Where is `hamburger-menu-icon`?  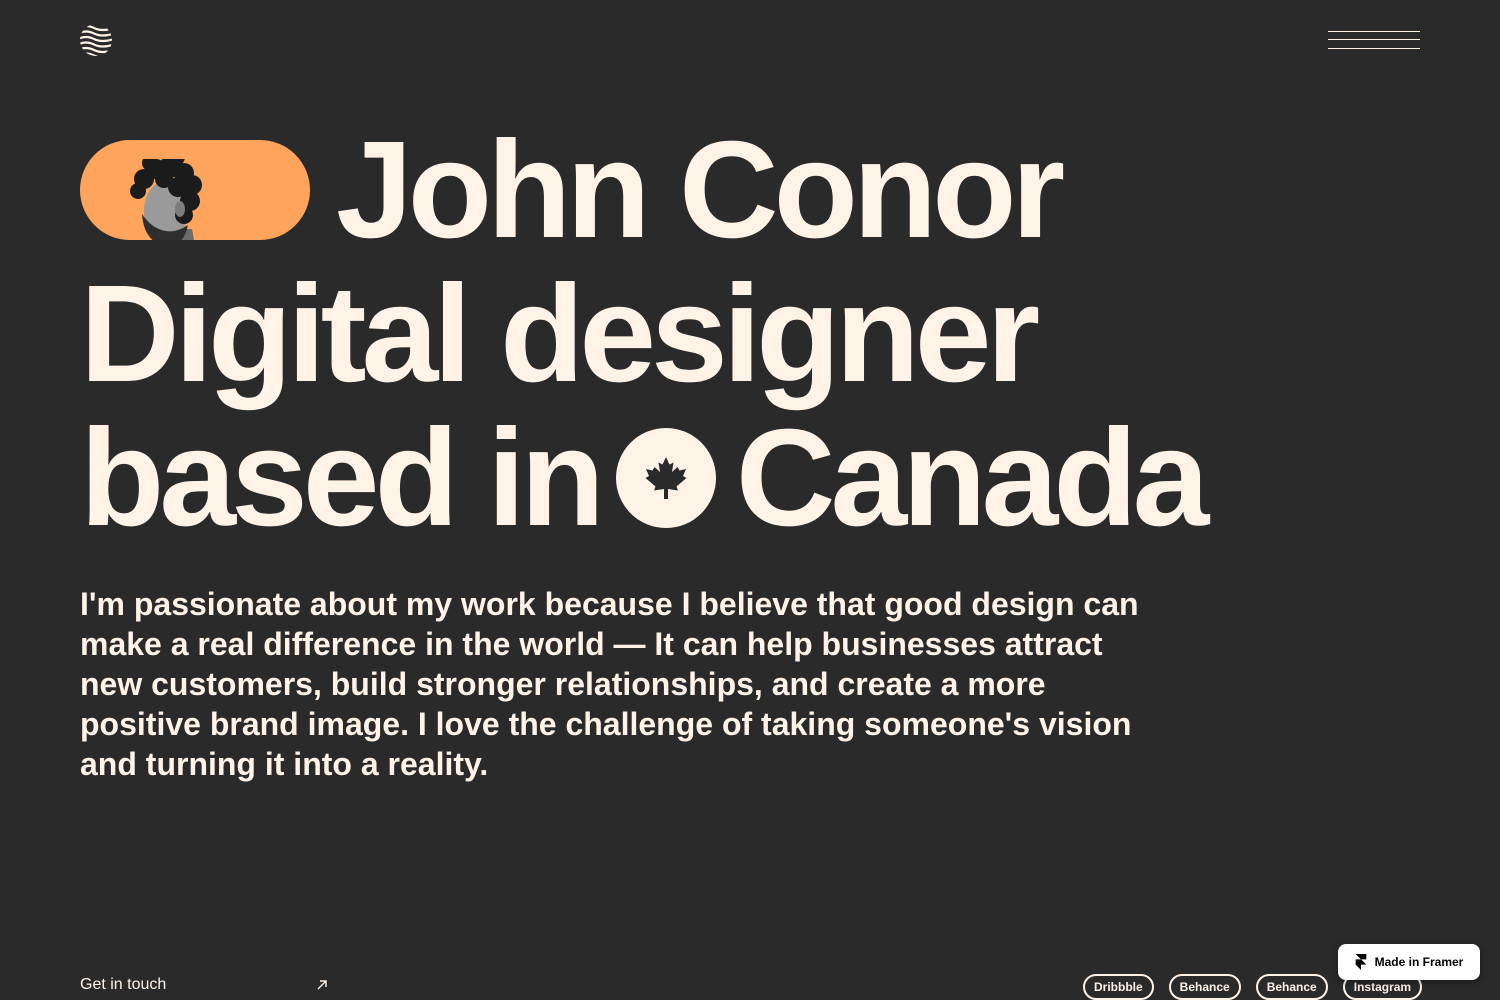 hamburger-menu-icon is located at coordinates (1374, 40).